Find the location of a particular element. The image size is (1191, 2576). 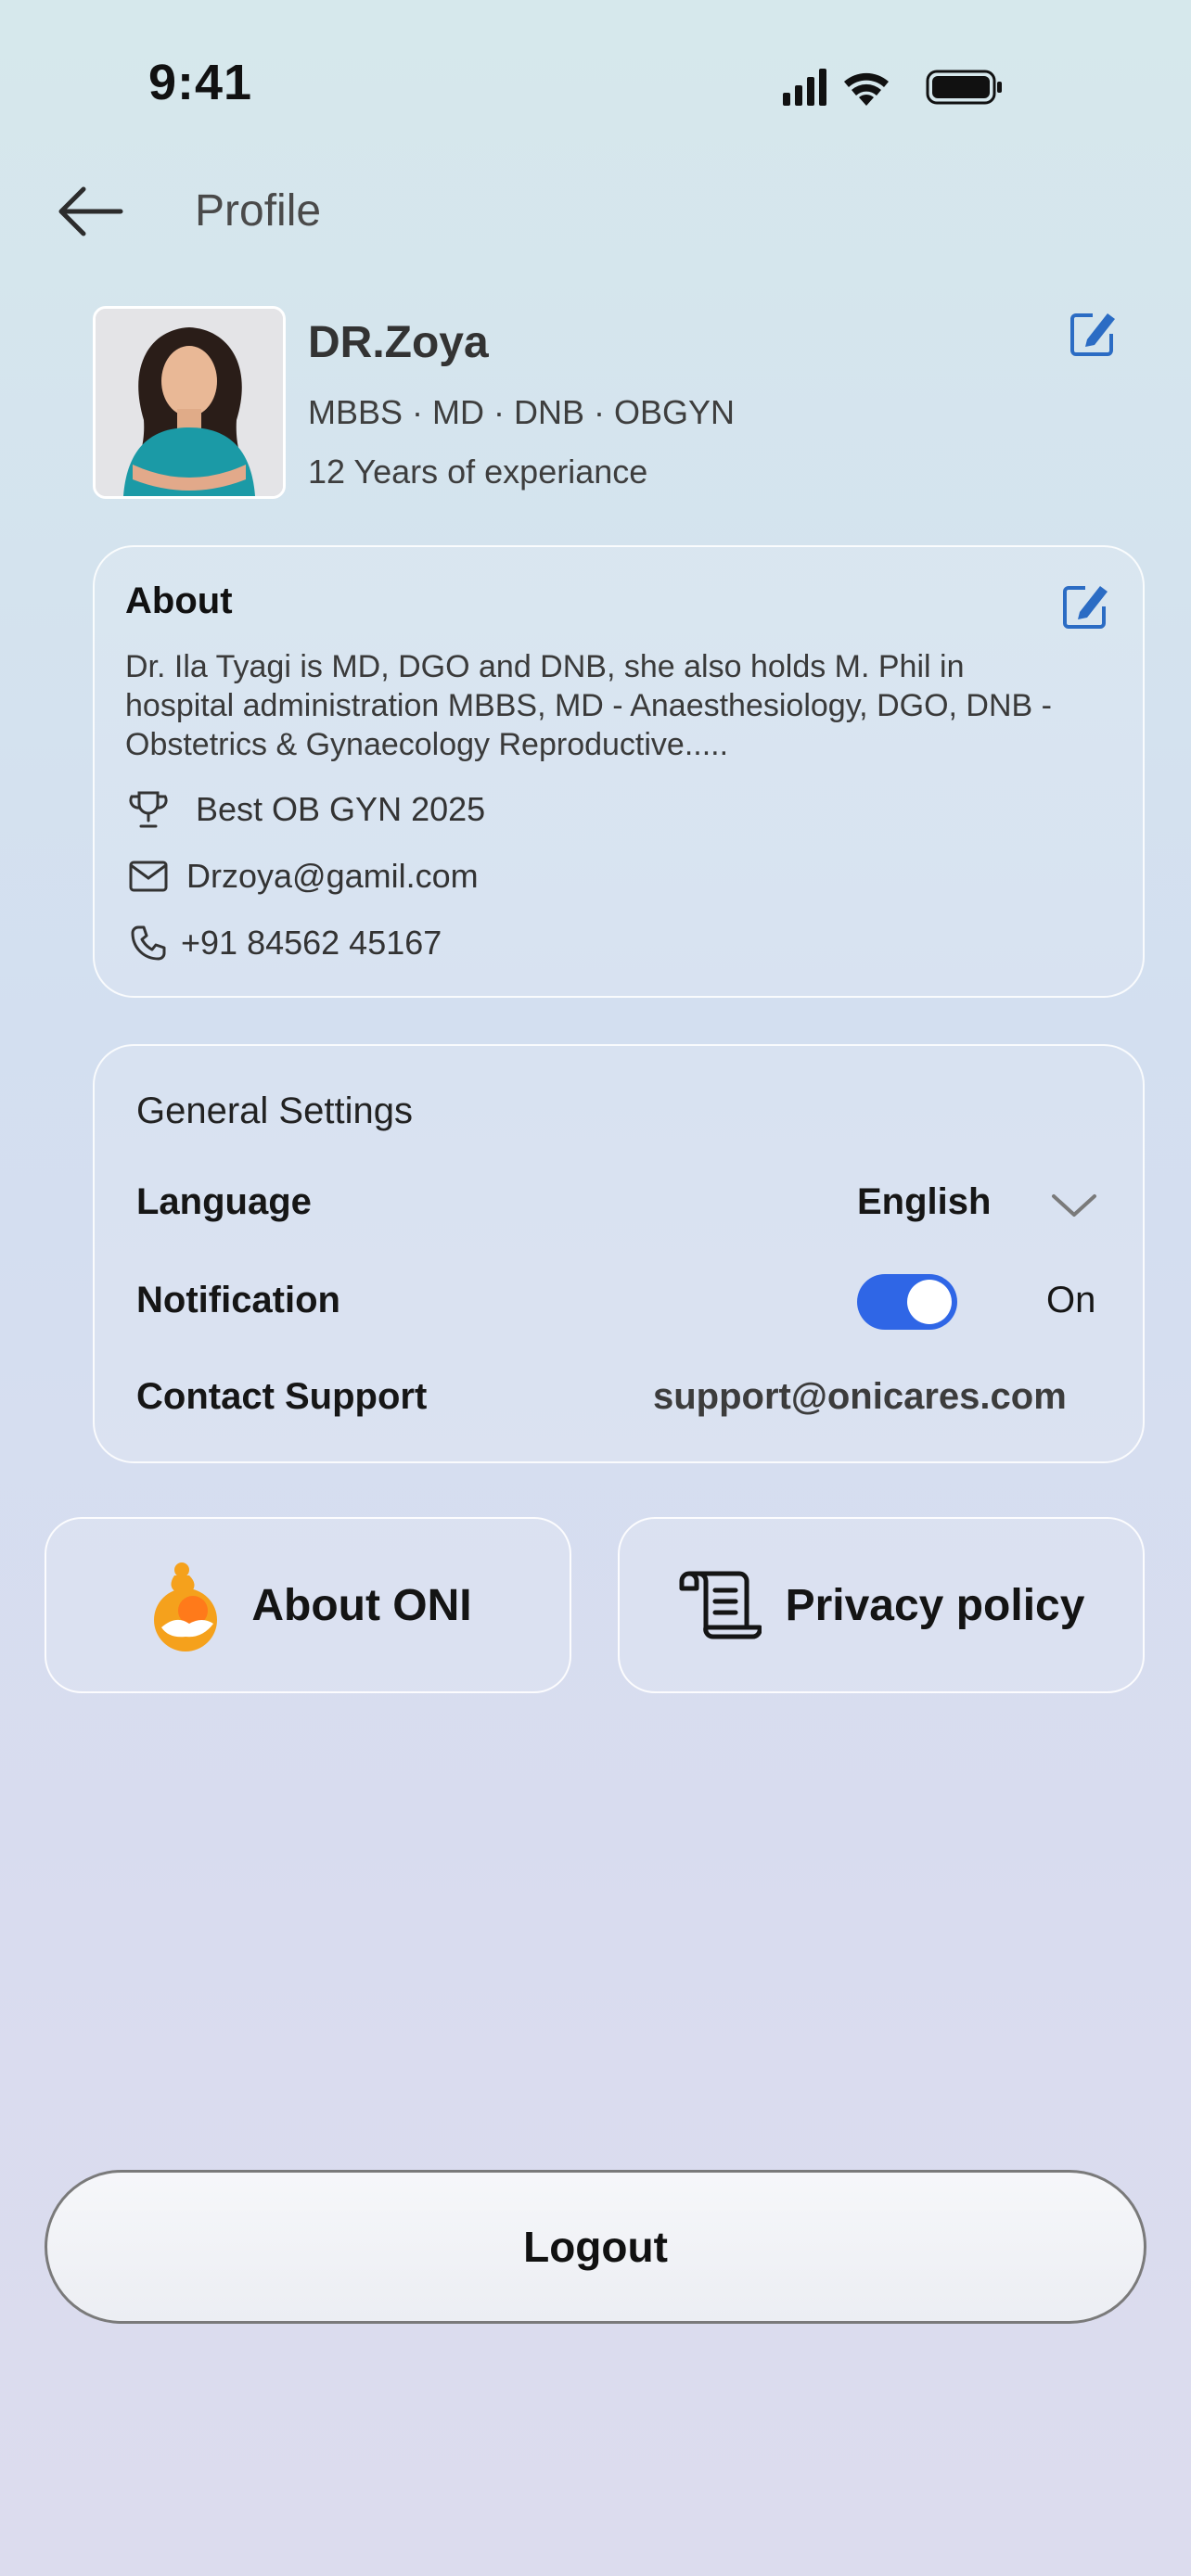

notification-label: Notification is located at coordinates (238, 1300).